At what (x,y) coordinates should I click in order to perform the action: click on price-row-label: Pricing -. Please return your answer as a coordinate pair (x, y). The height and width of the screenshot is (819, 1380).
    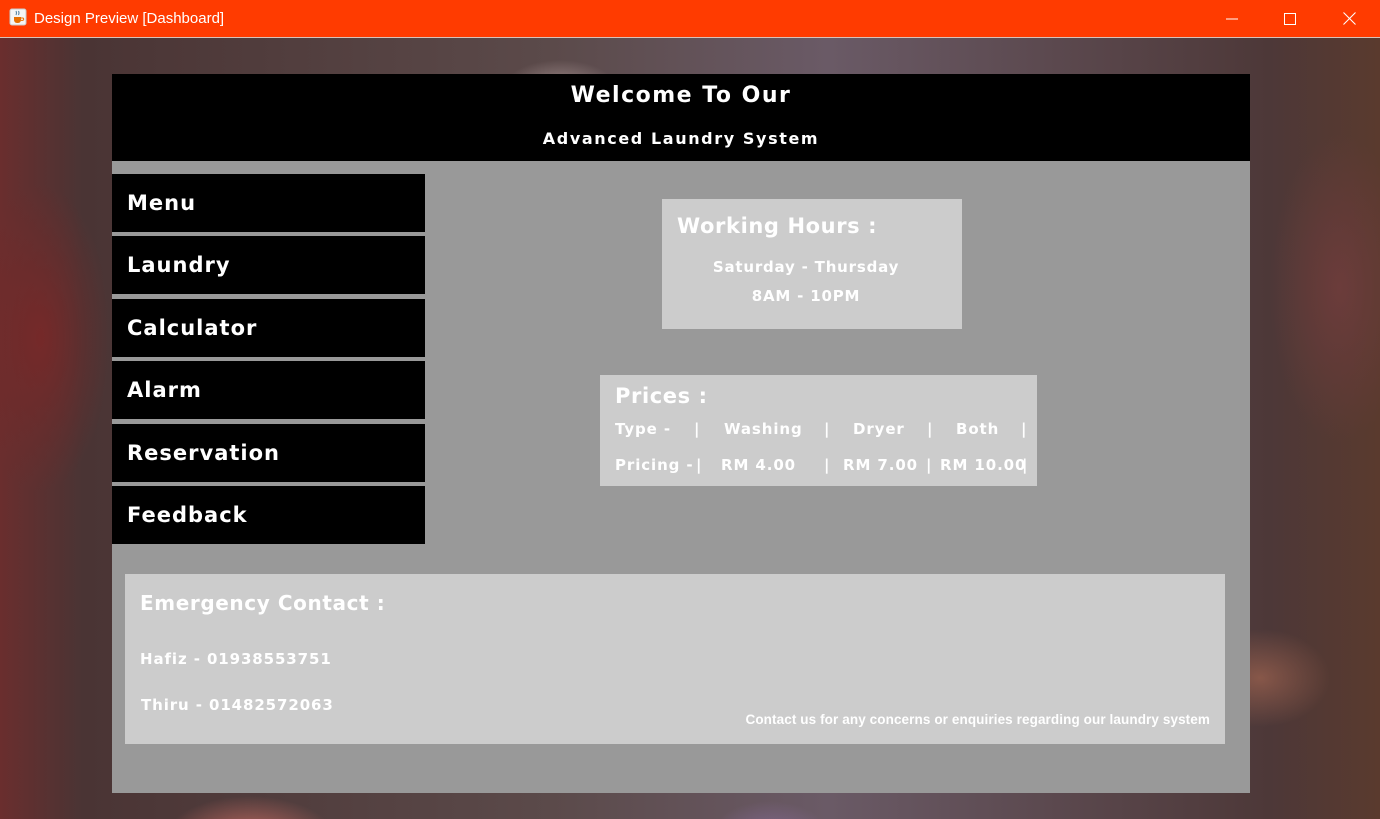
    Looking at the image, I should click on (654, 465).